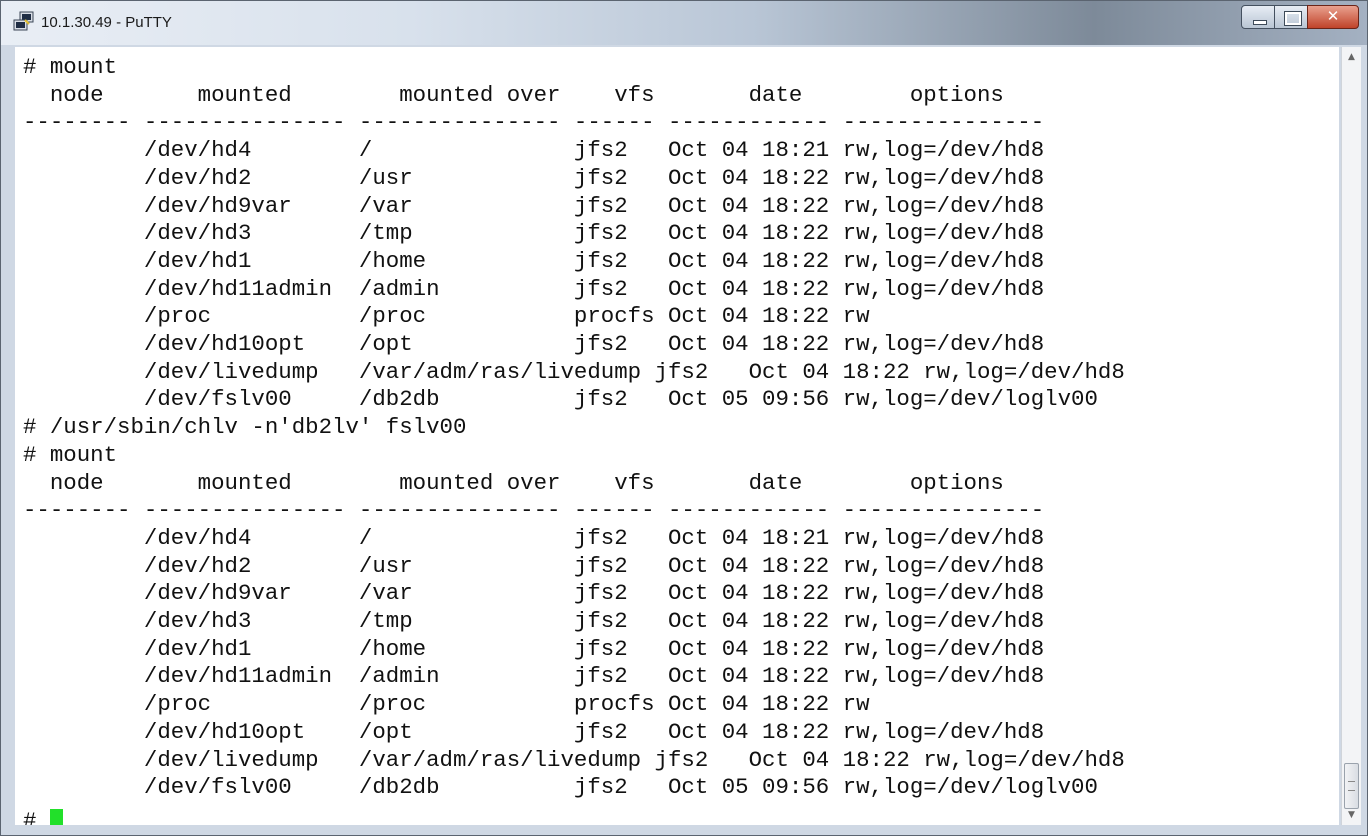  I want to click on scroll-down-arrow-icon: ▼, so click(1351, 815).